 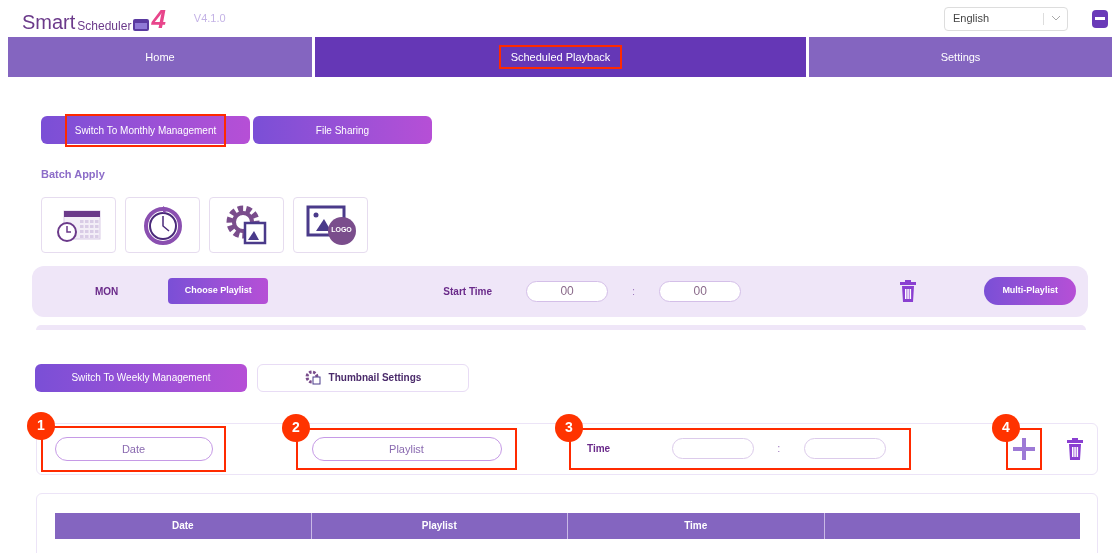 What do you see at coordinates (363, 377) in the screenshot?
I see `settings-button: Thumbnail Settings` at bounding box center [363, 377].